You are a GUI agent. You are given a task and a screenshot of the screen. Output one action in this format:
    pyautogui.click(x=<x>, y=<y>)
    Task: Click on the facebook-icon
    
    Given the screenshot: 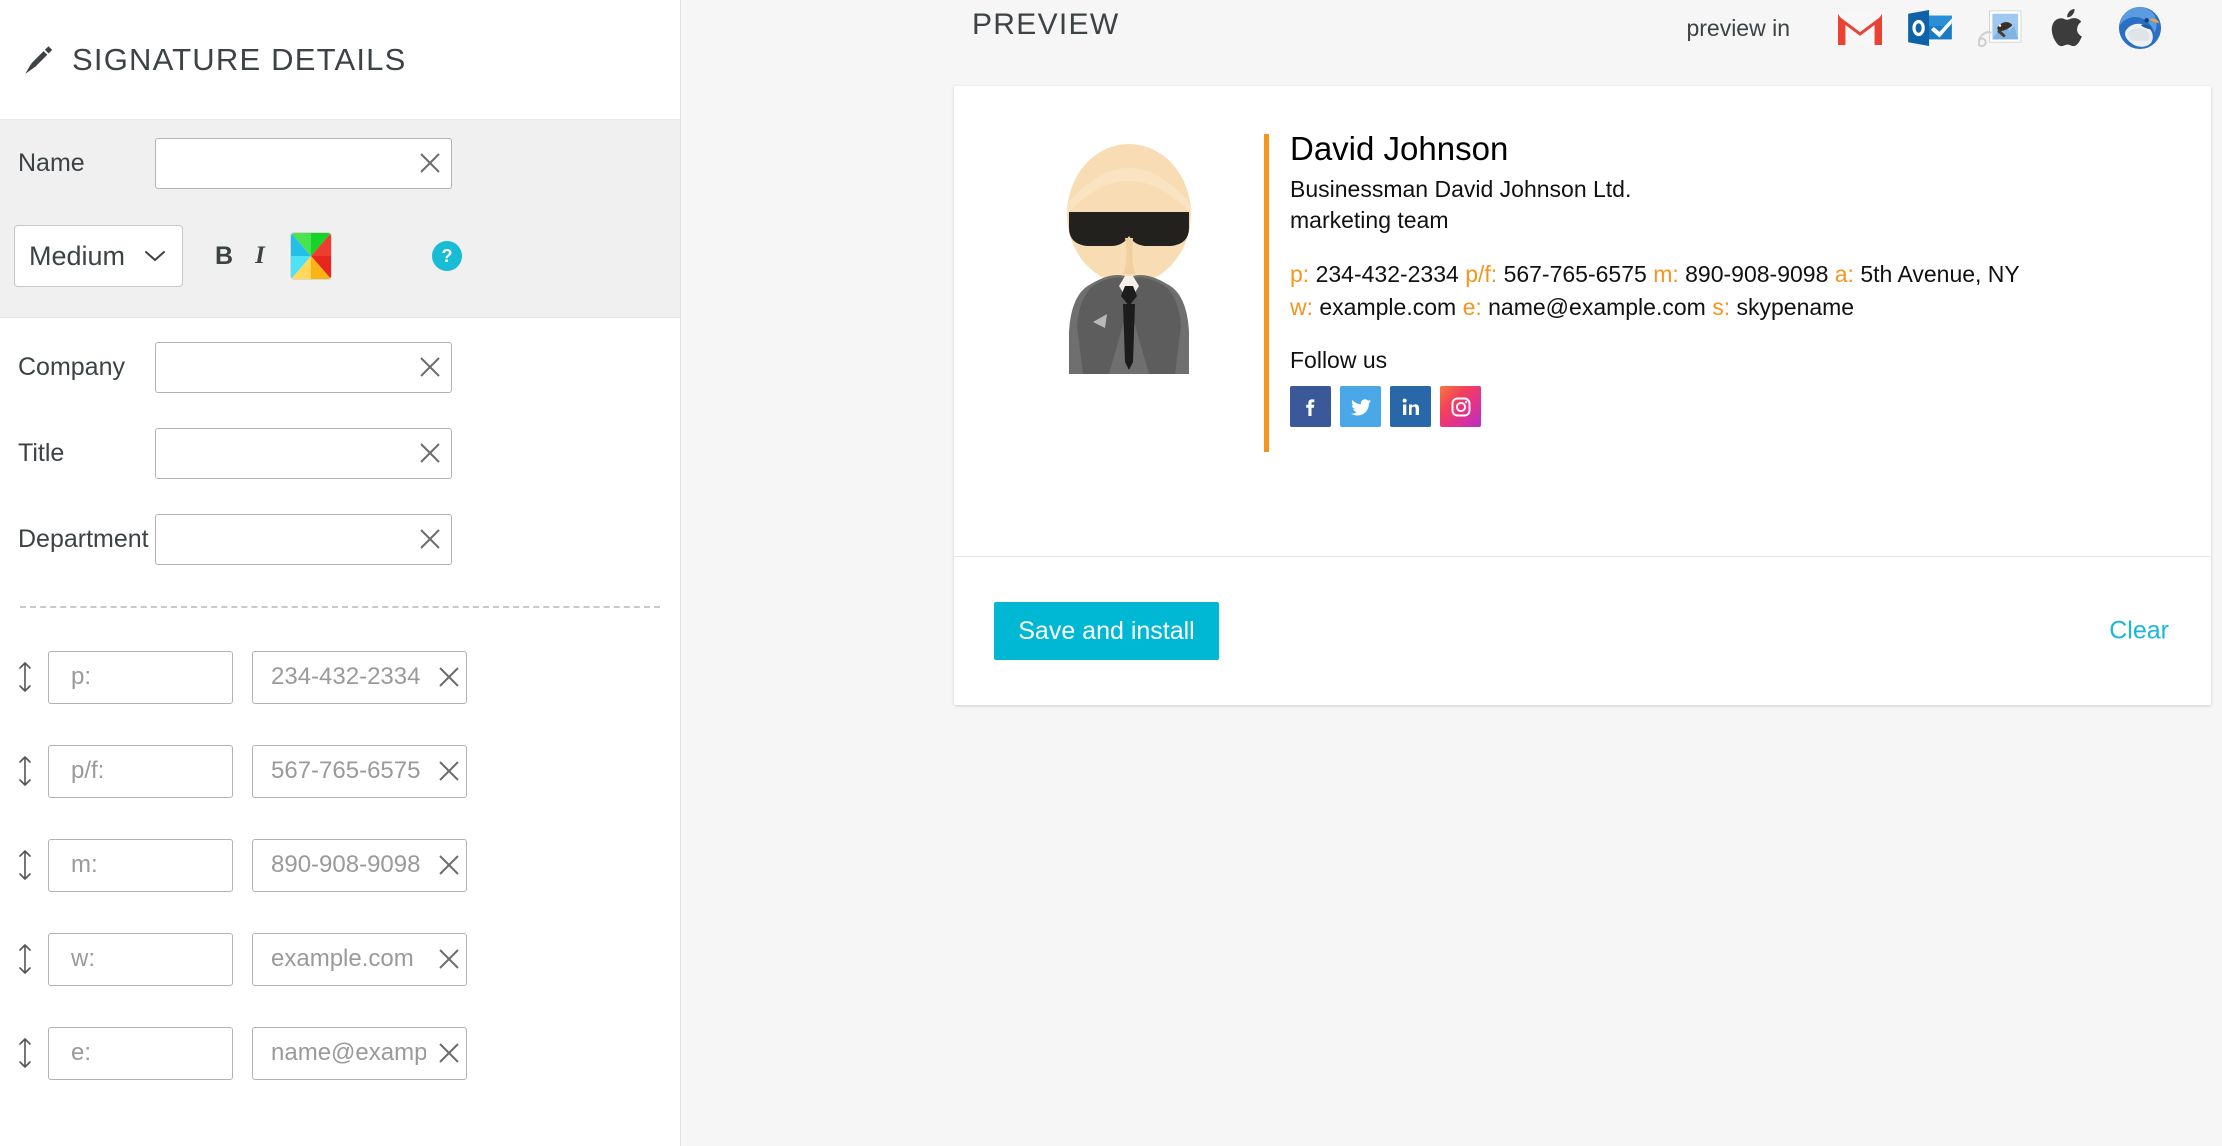 What is the action you would take?
    pyautogui.click(x=1310, y=407)
    